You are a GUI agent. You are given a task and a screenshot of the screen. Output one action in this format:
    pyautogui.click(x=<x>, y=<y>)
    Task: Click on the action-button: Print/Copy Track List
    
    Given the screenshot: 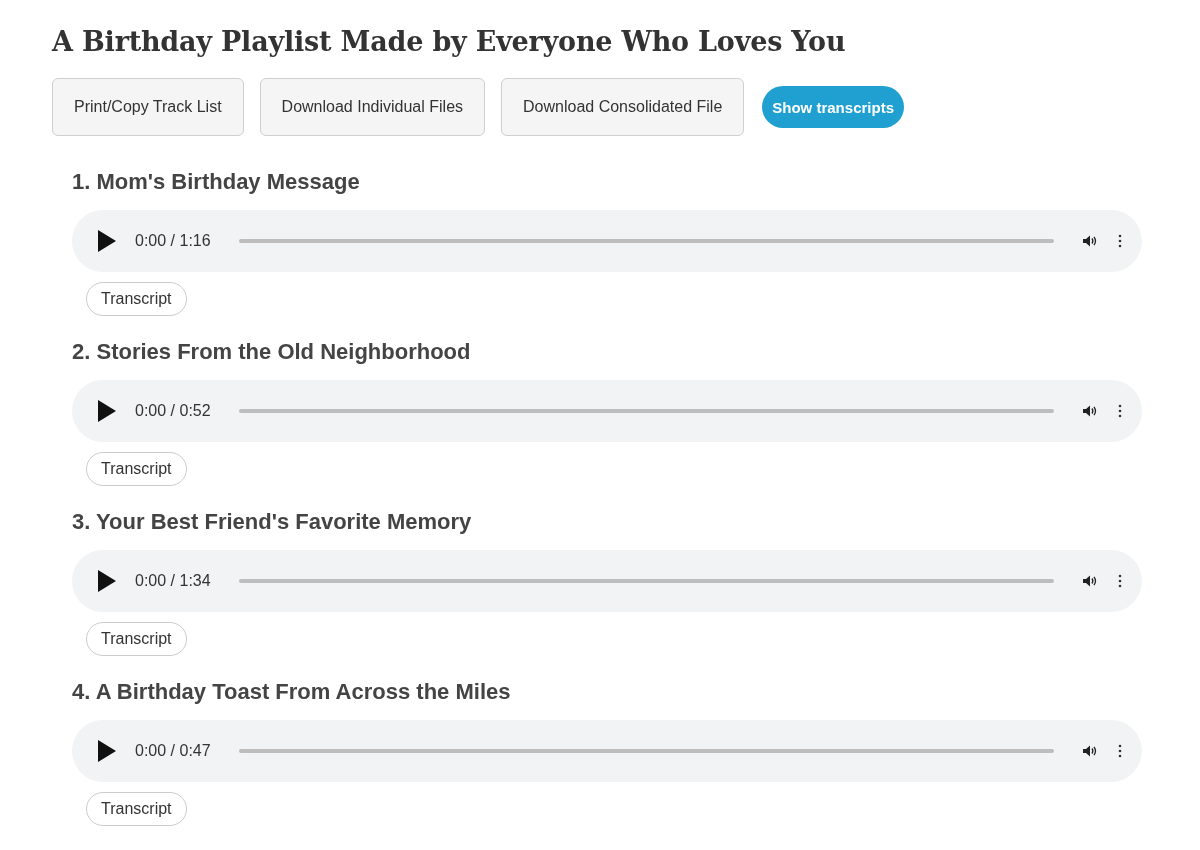 What is the action you would take?
    pyautogui.click(x=148, y=107)
    